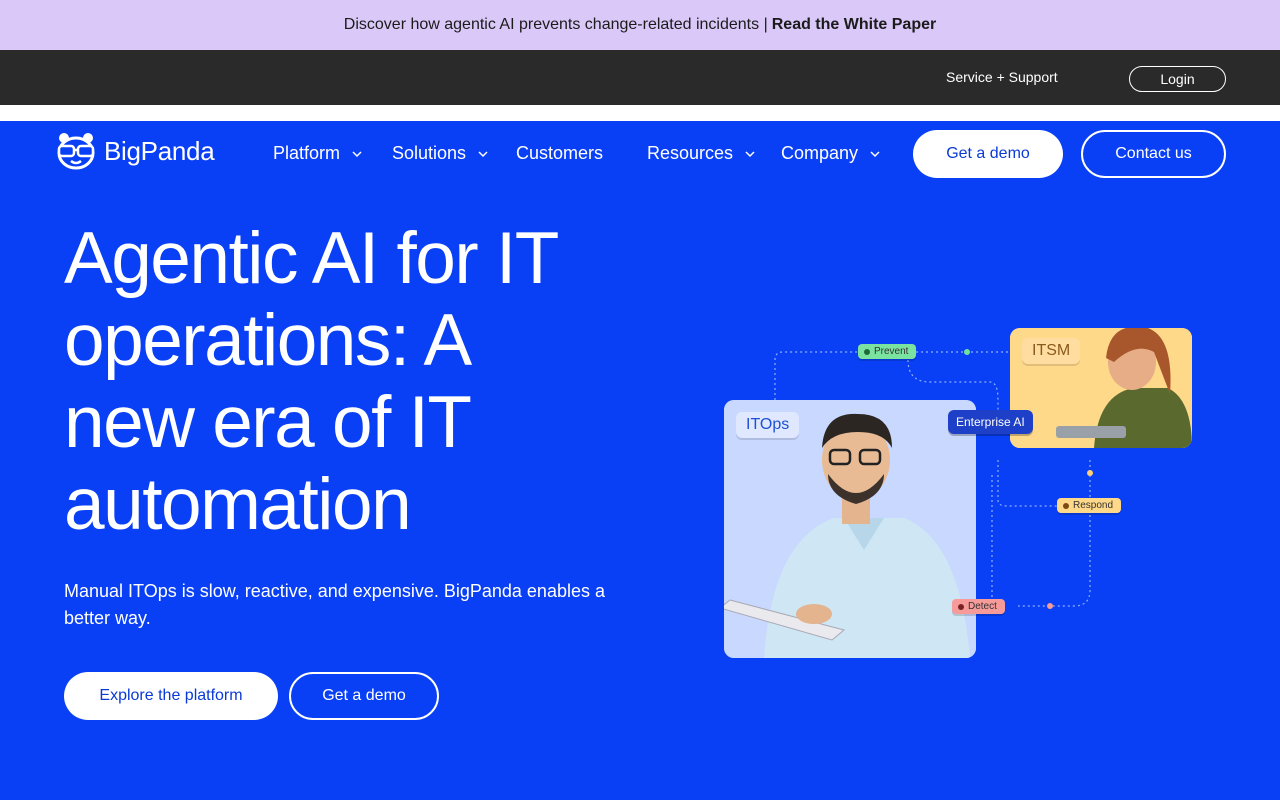  I want to click on nav-platform: Platform, so click(318, 153).